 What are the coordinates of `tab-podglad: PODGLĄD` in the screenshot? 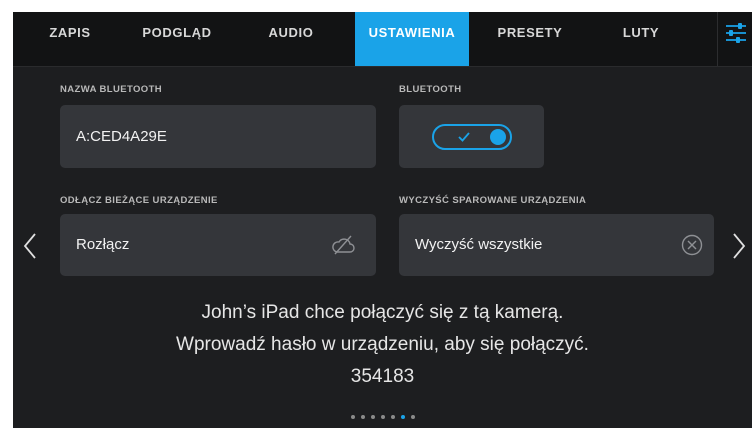 It's located at (177, 39).